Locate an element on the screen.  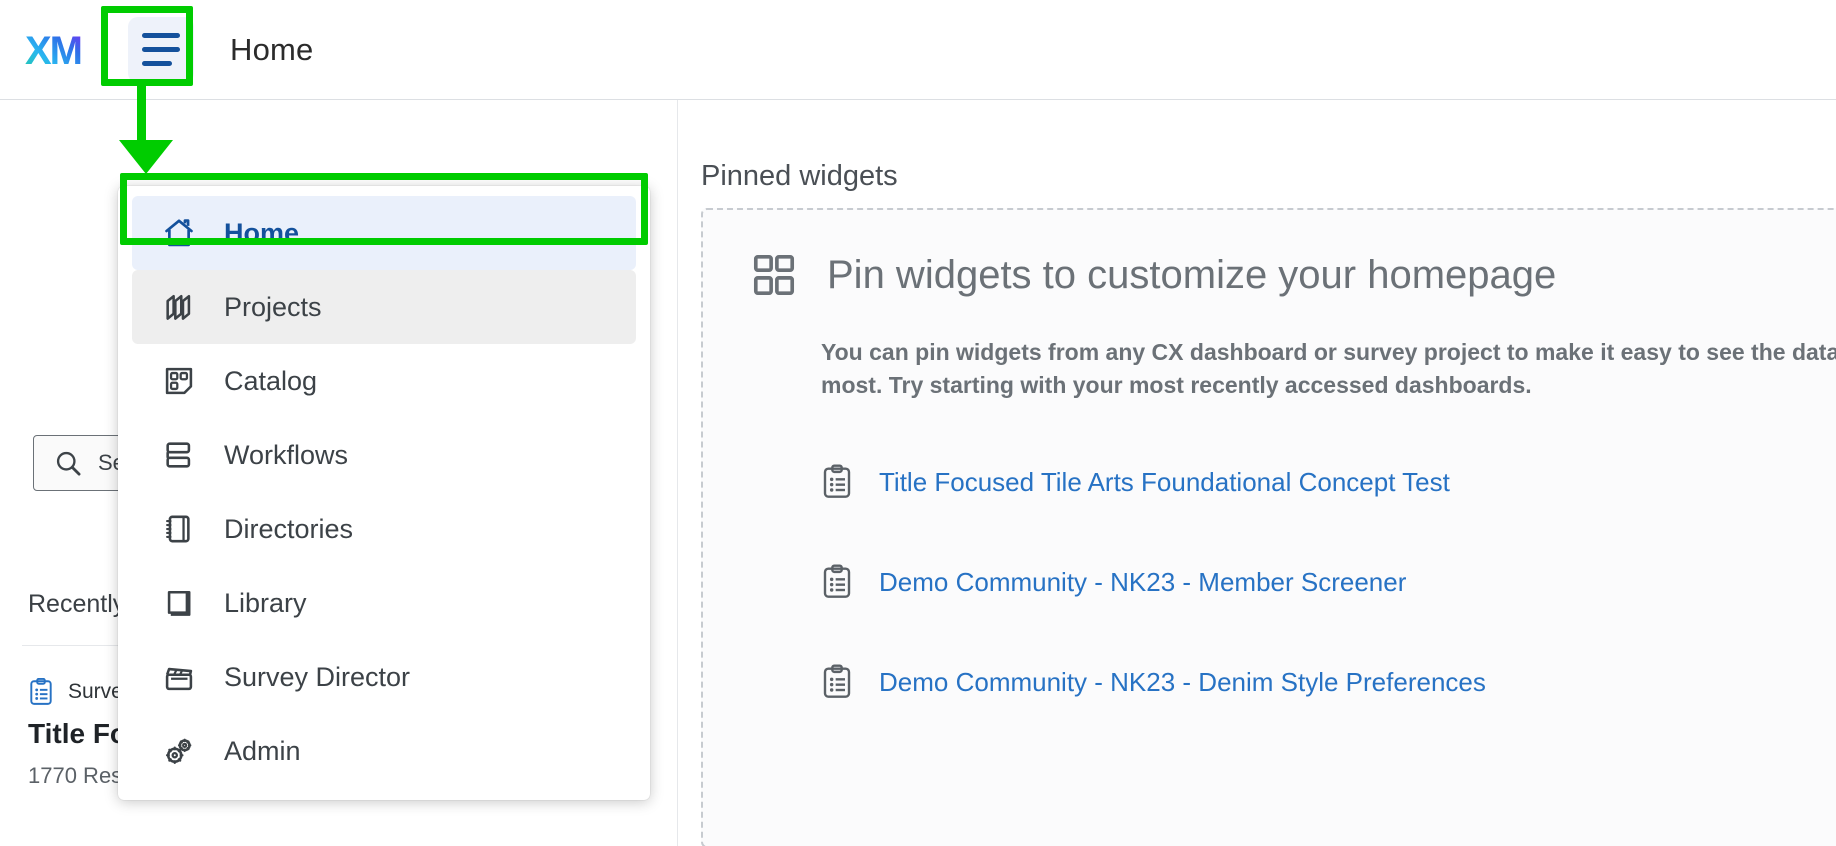
library-icon is located at coordinates (179, 603).